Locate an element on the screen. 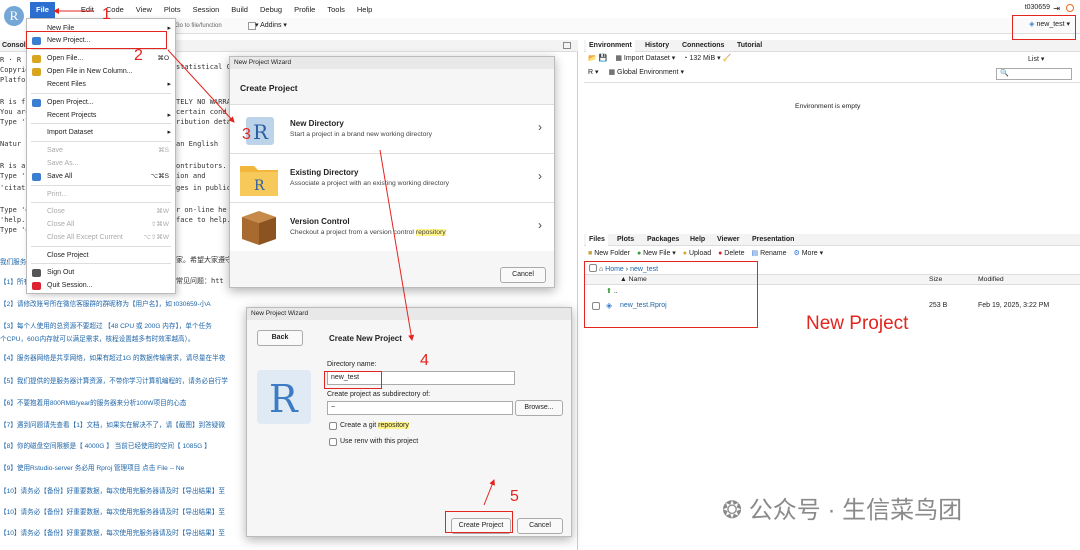  annotation-number-5: 5 is located at coordinates (514, 496).